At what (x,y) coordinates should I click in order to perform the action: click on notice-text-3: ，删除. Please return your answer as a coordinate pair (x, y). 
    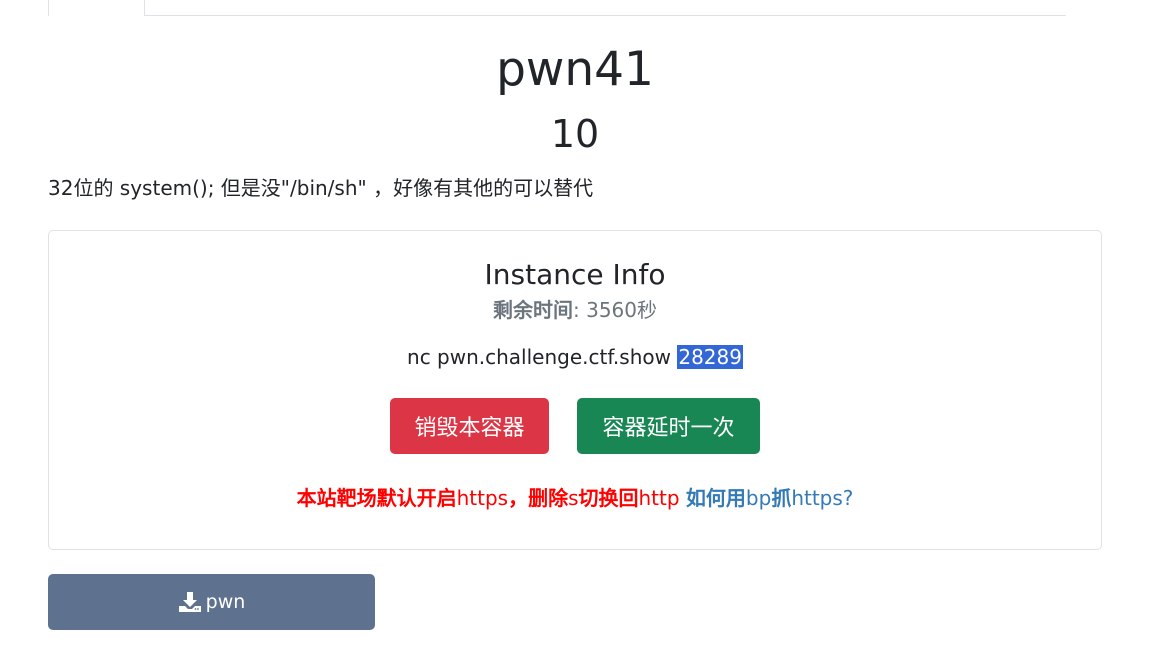
    Looking at the image, I should click on (538, 498).